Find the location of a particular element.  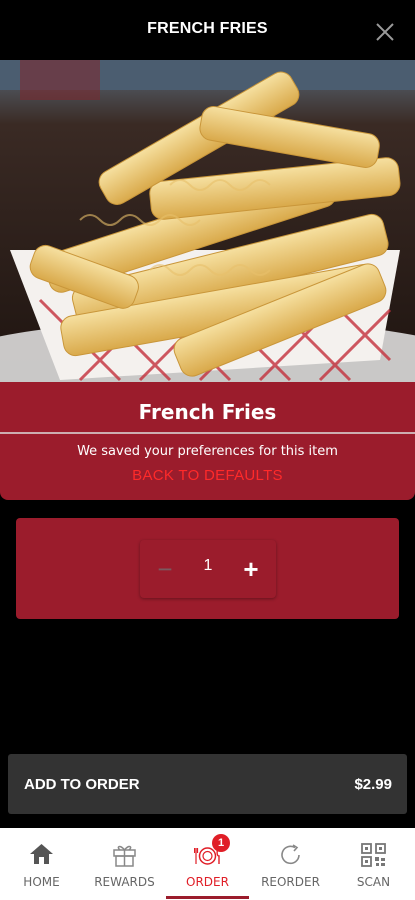

divider is located at coordinates (207, 433).